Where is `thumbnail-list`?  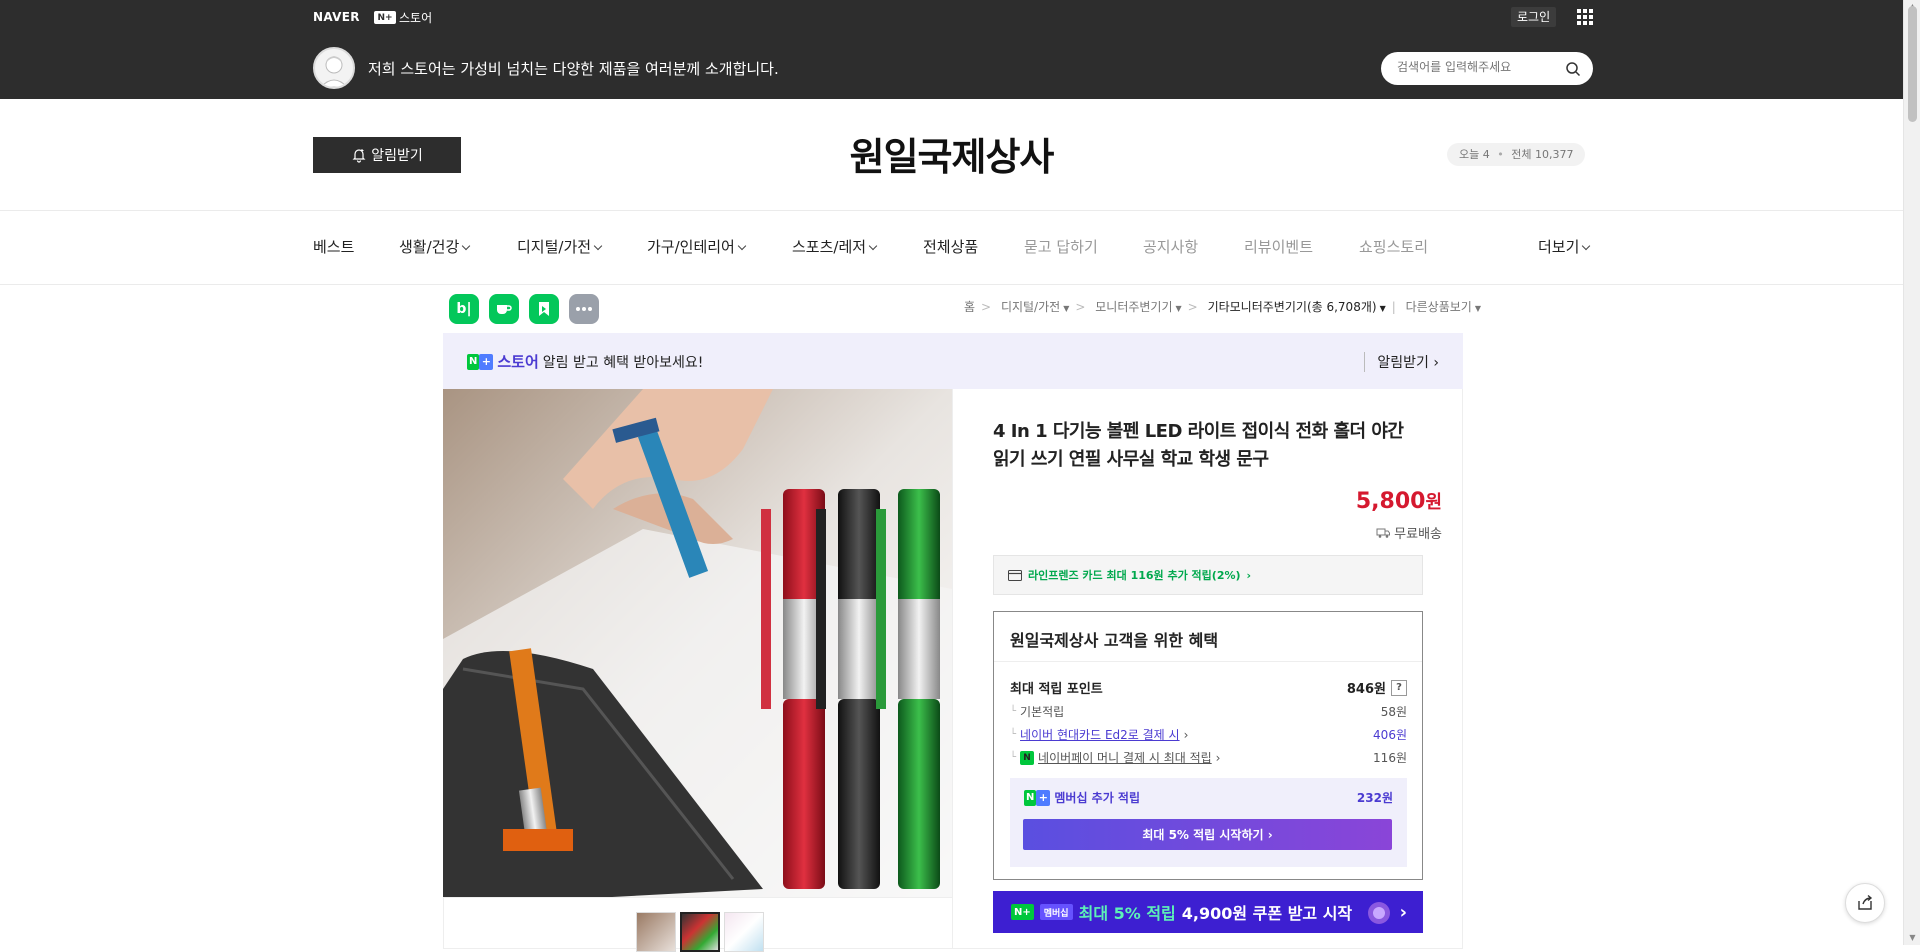
thumbnail-list is located at coordinates (700, 932).